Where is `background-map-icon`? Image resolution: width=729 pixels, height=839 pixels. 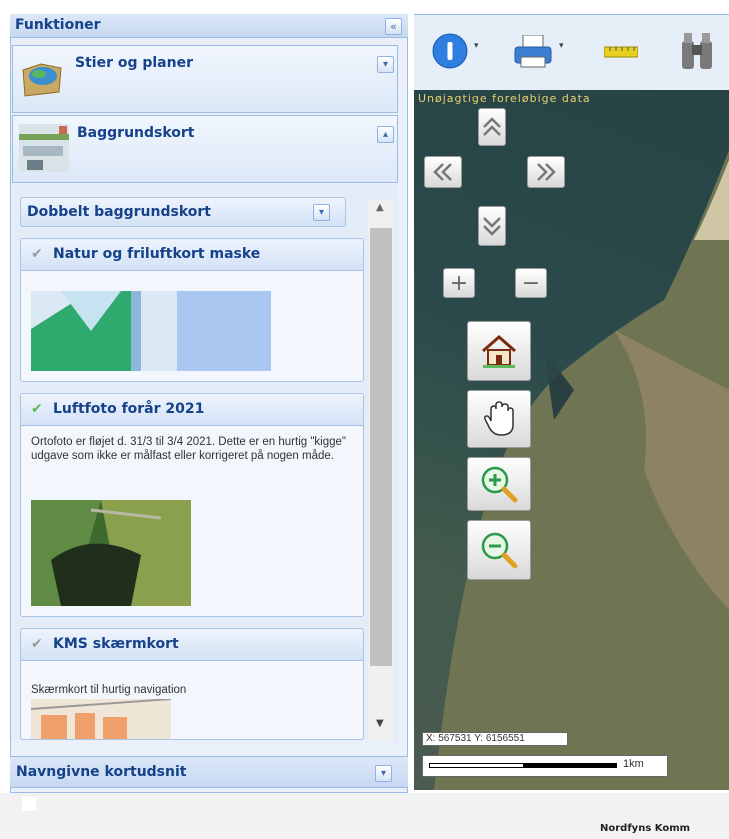
background-map-icon is located at coordinates (44, 148).